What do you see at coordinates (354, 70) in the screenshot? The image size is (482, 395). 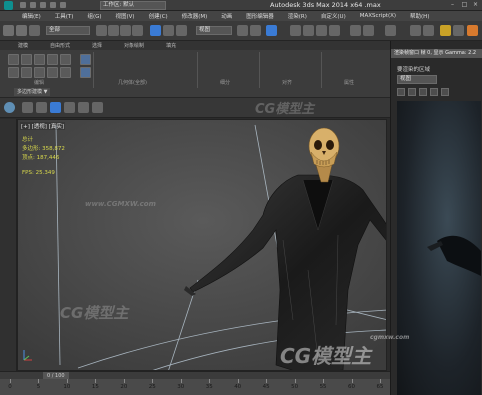 I see `ribbon-group-properties: 属性` at bounding box center [354, 70].